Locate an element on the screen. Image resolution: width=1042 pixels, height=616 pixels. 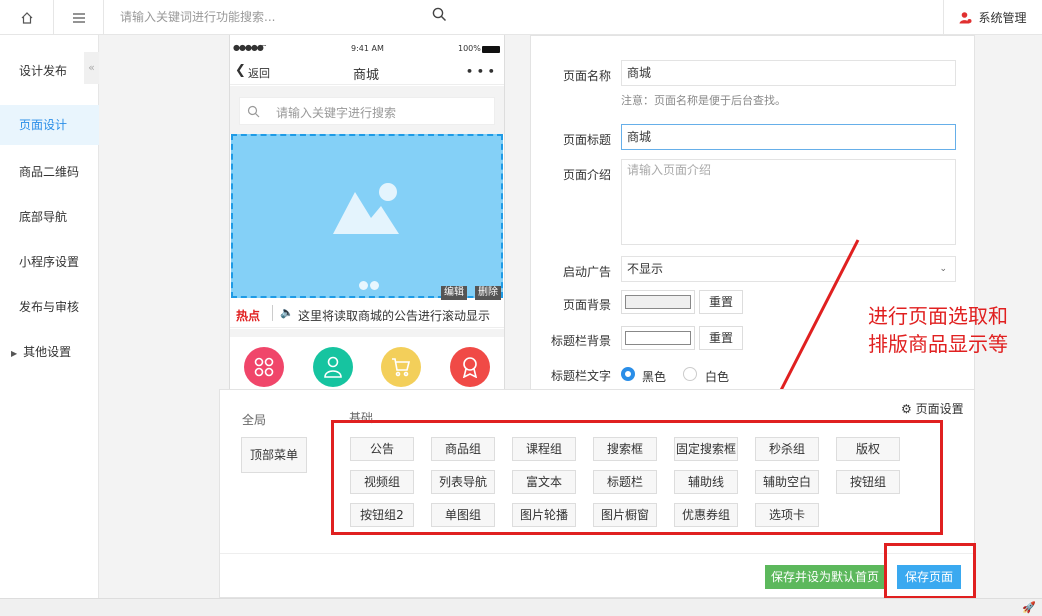
radio-white is located at coordinates (690, 374).